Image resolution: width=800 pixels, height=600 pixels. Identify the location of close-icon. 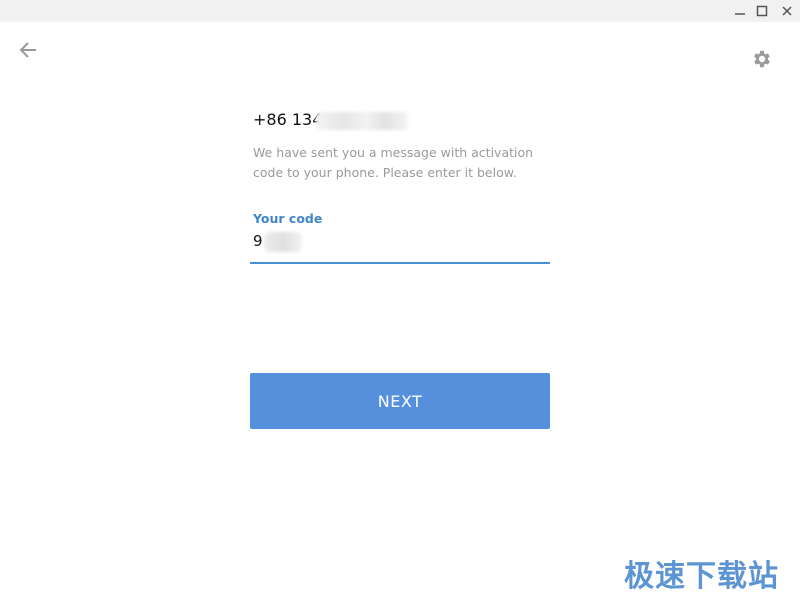
(787, 11).